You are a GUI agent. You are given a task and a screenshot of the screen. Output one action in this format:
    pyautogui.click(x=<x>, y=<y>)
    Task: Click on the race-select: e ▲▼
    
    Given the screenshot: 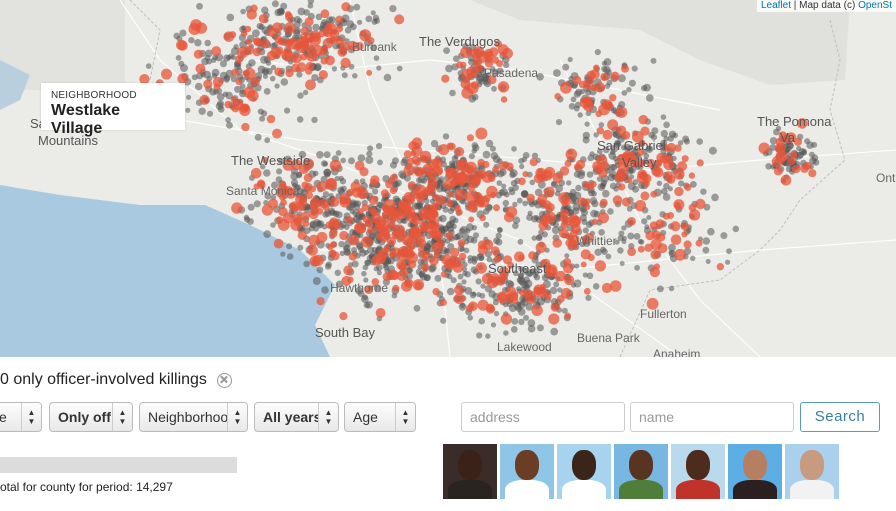 What is the action you would take?
    pyautogui.click(x=21, y=417)
    